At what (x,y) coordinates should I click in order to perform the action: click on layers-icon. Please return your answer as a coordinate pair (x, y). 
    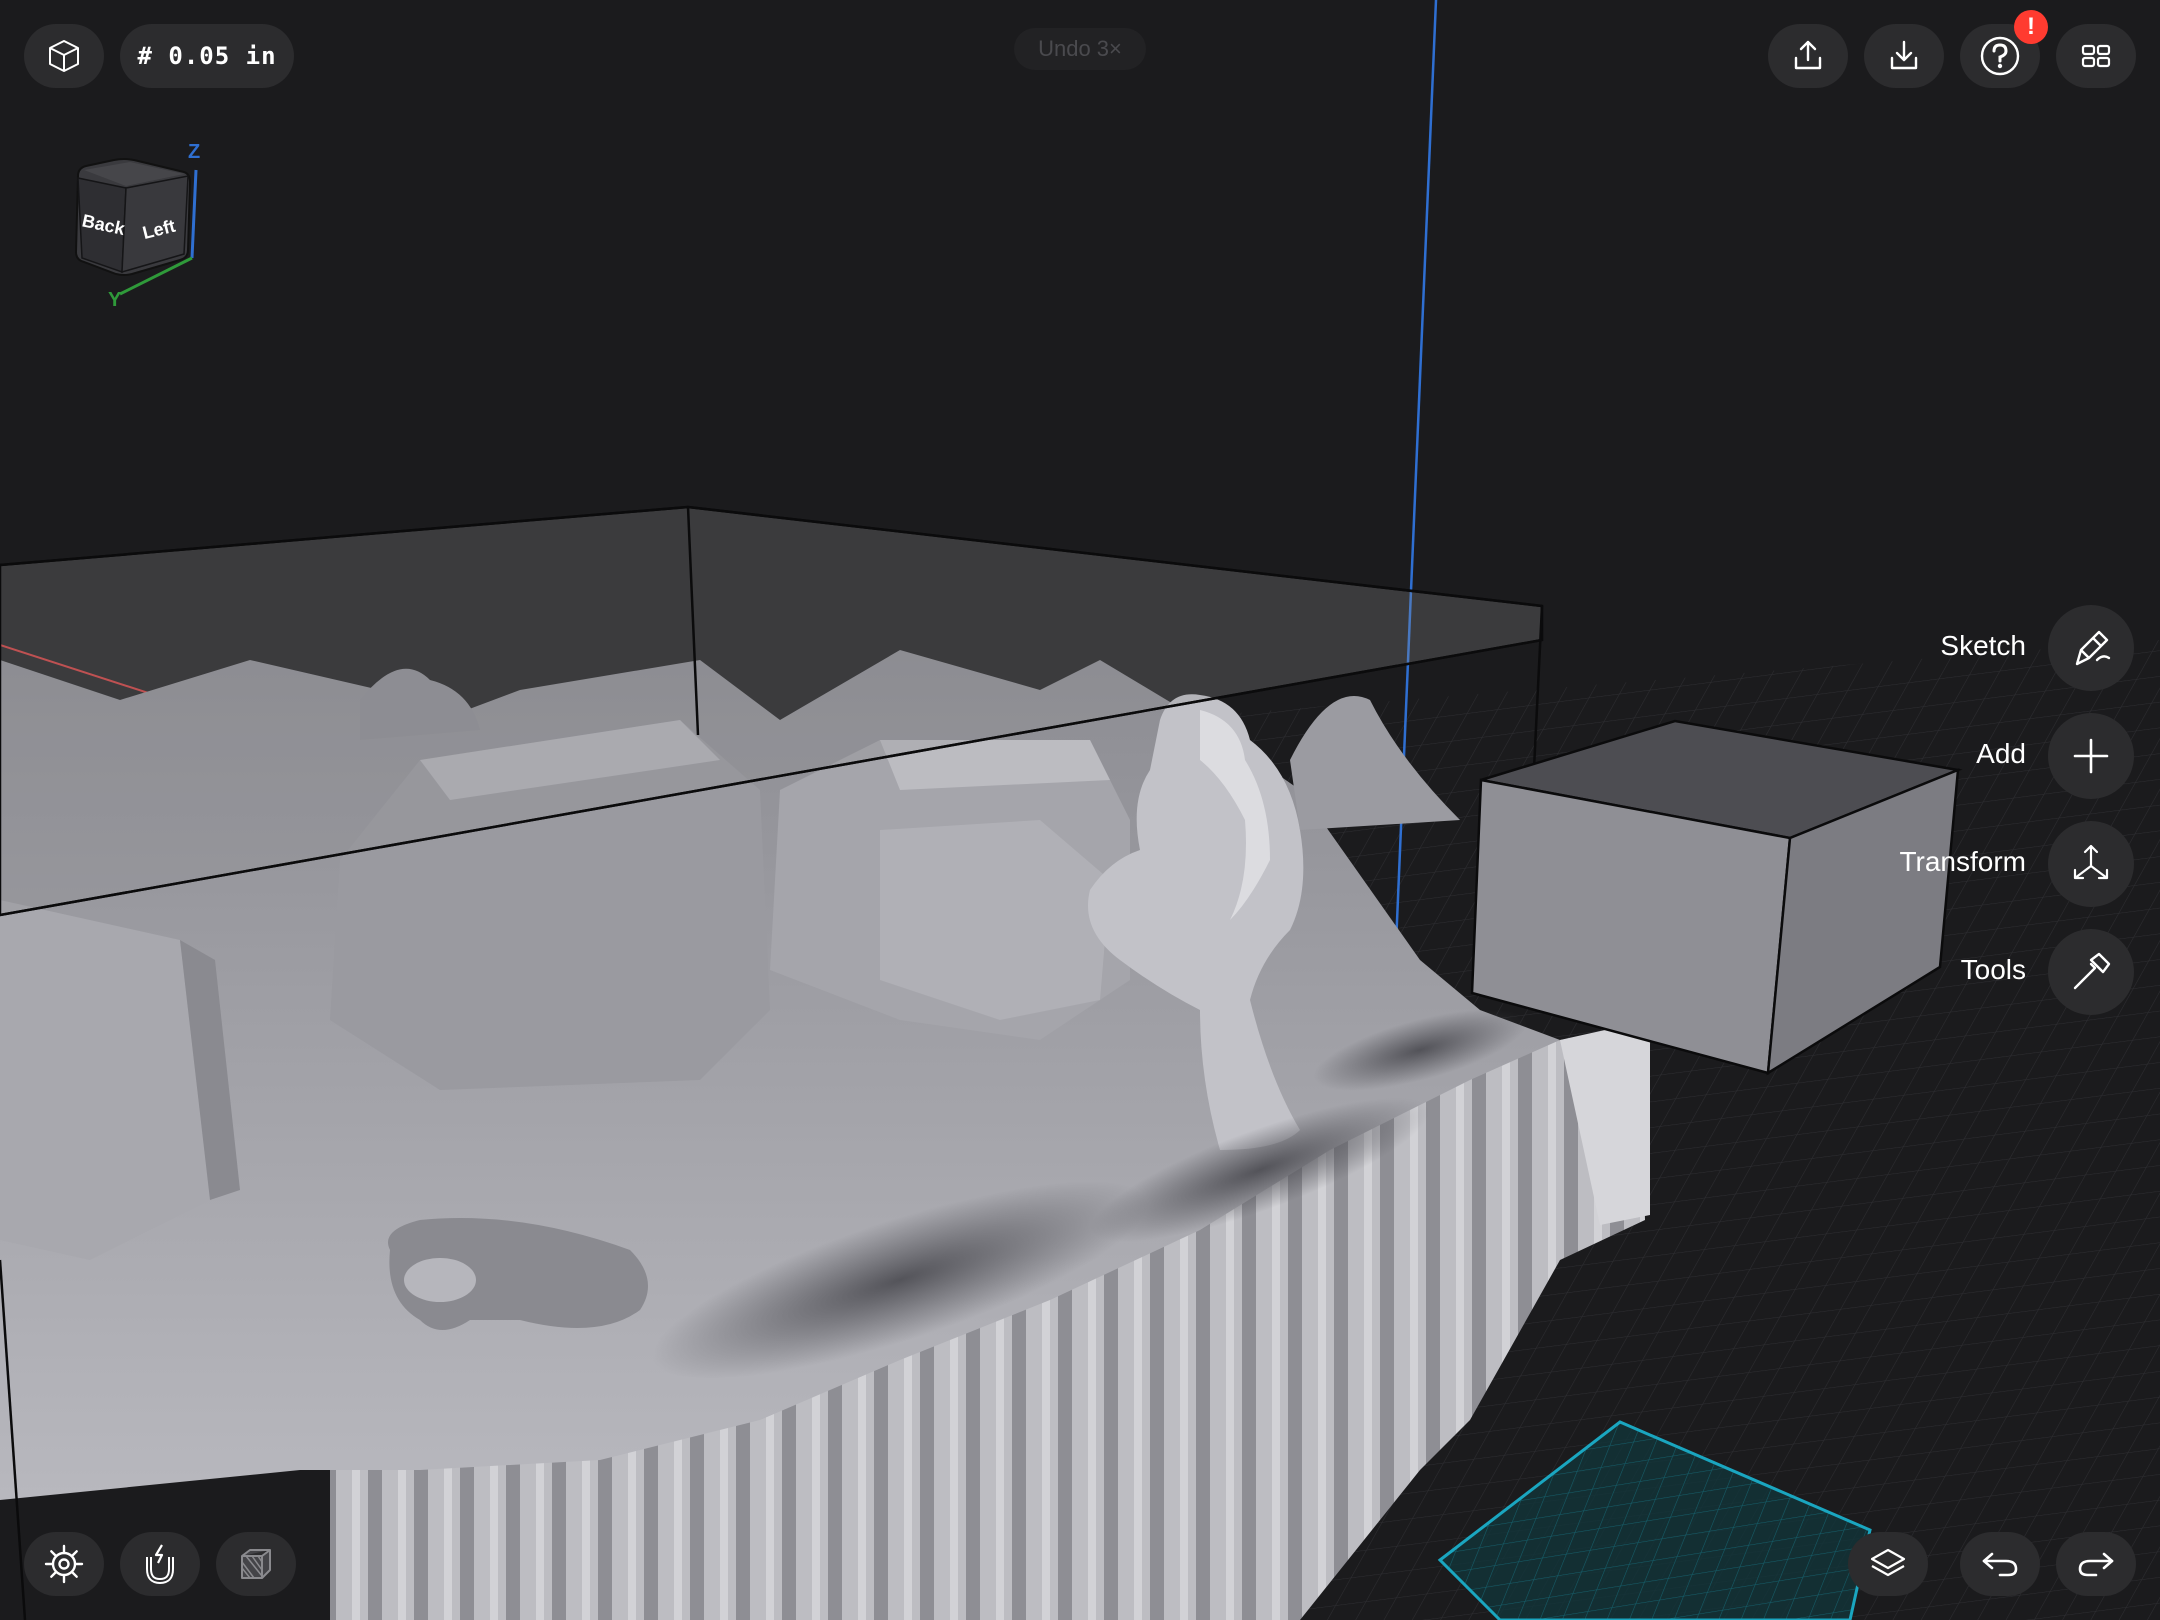
    Looking at the image, I should click on (1888, 1562).